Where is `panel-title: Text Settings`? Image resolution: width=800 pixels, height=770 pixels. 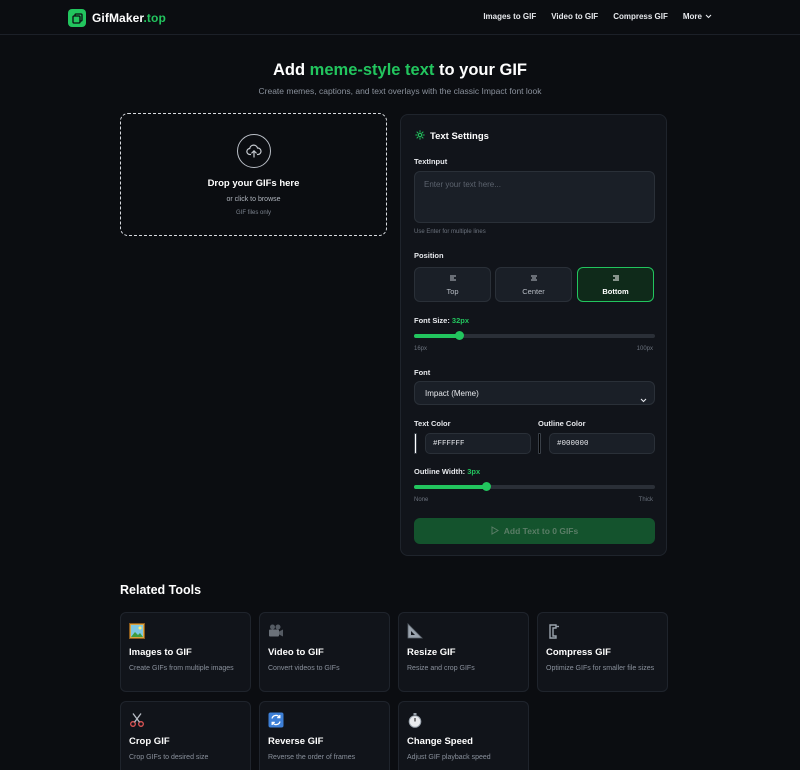
panel-title: Text Settings is located at coordinates (452, 136).